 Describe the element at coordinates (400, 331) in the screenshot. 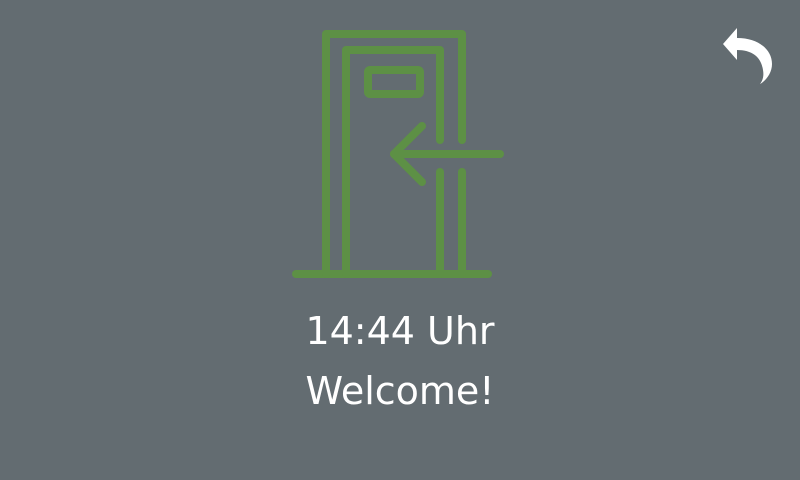

I see `time-display: 14:44 Uhr` at that location.